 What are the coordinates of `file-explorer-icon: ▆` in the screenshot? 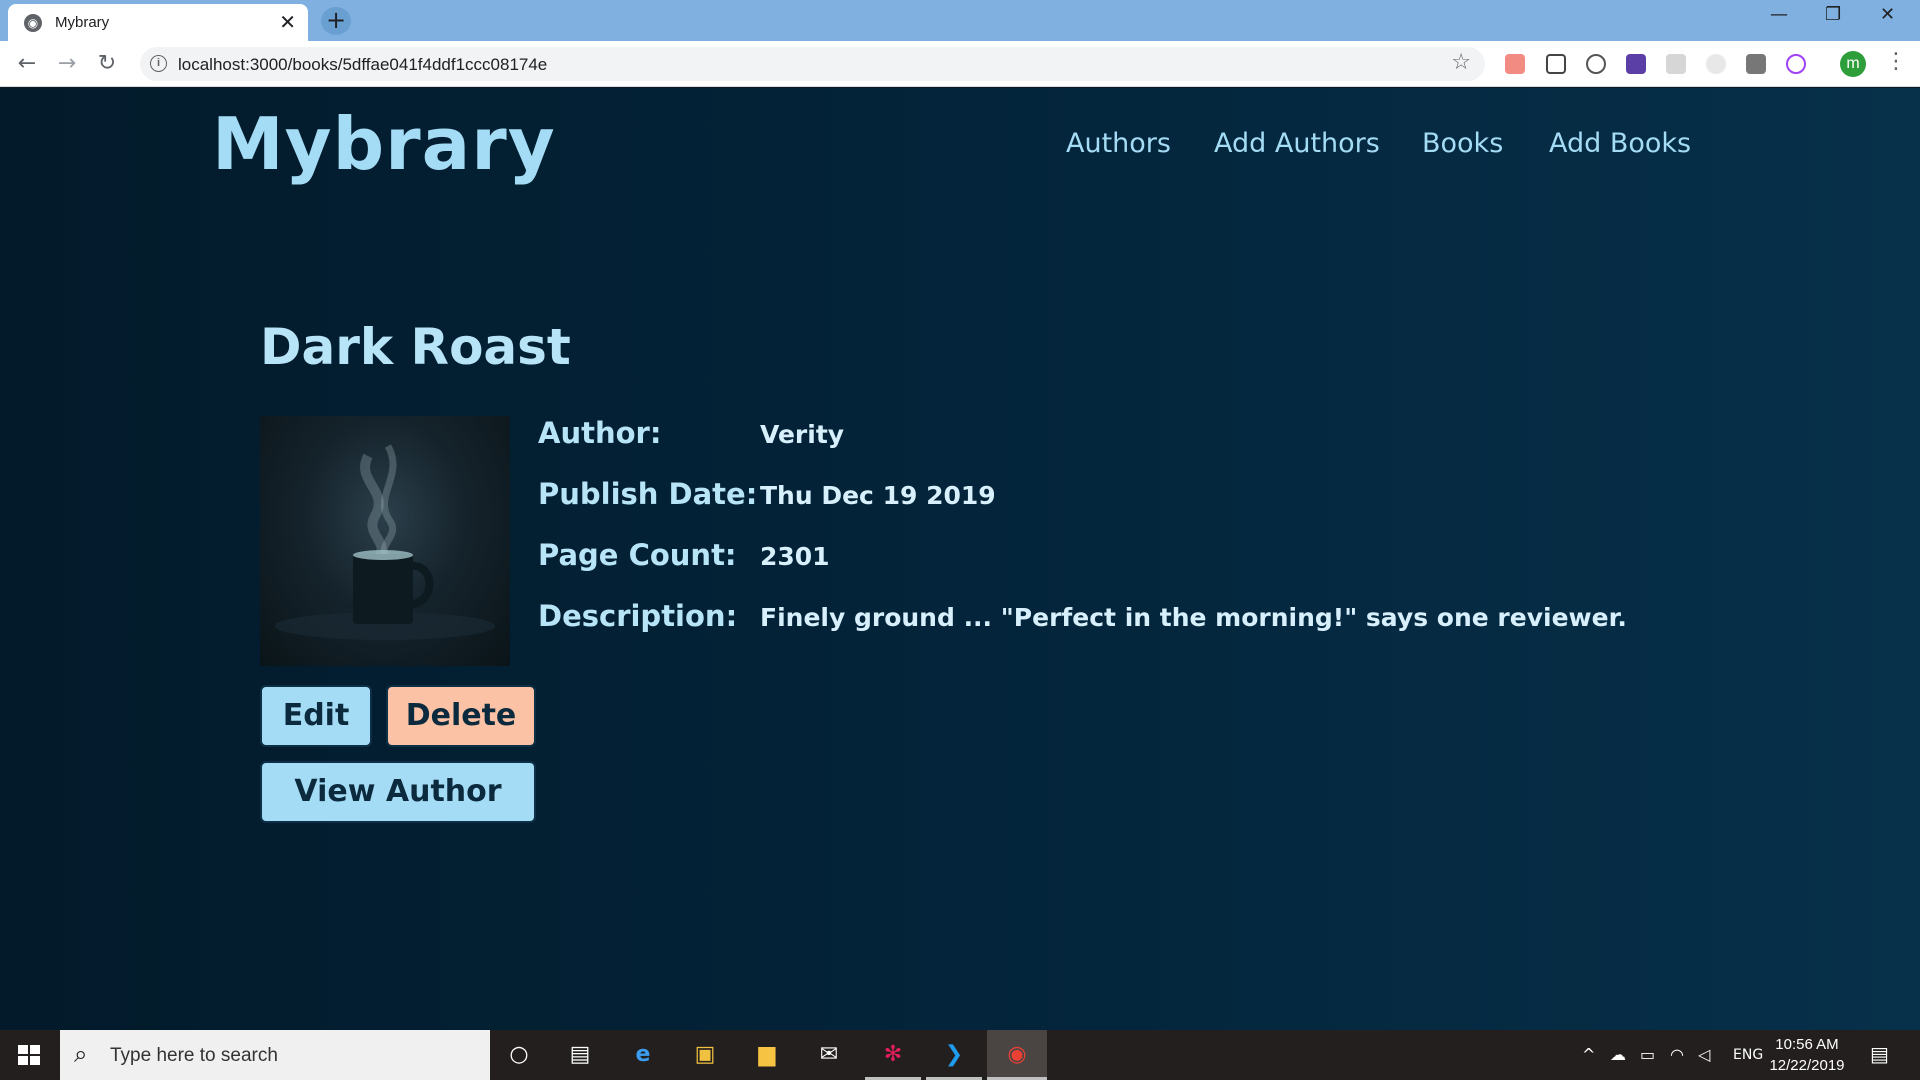 It's located at (767, 1055).